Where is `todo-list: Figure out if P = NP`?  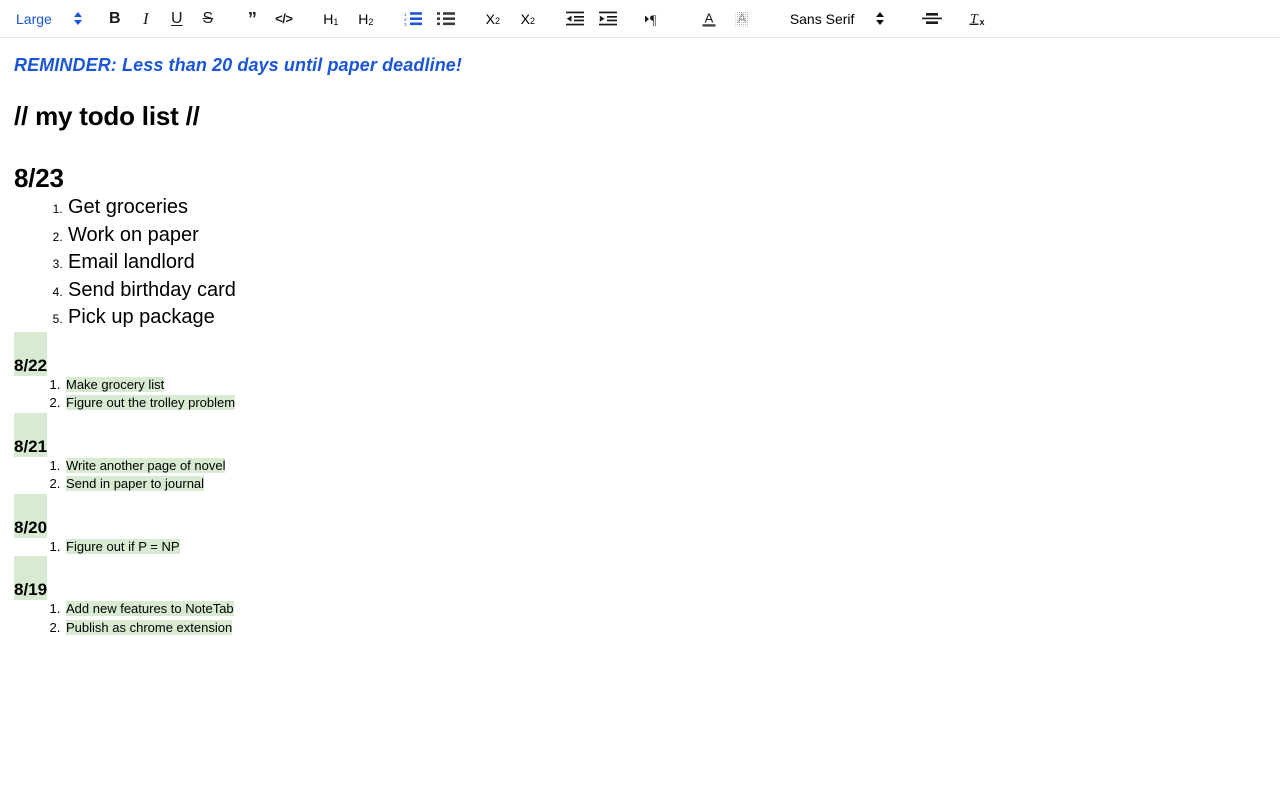 todo-list: Figure out if P = NP is located at coordinates (640, 547).